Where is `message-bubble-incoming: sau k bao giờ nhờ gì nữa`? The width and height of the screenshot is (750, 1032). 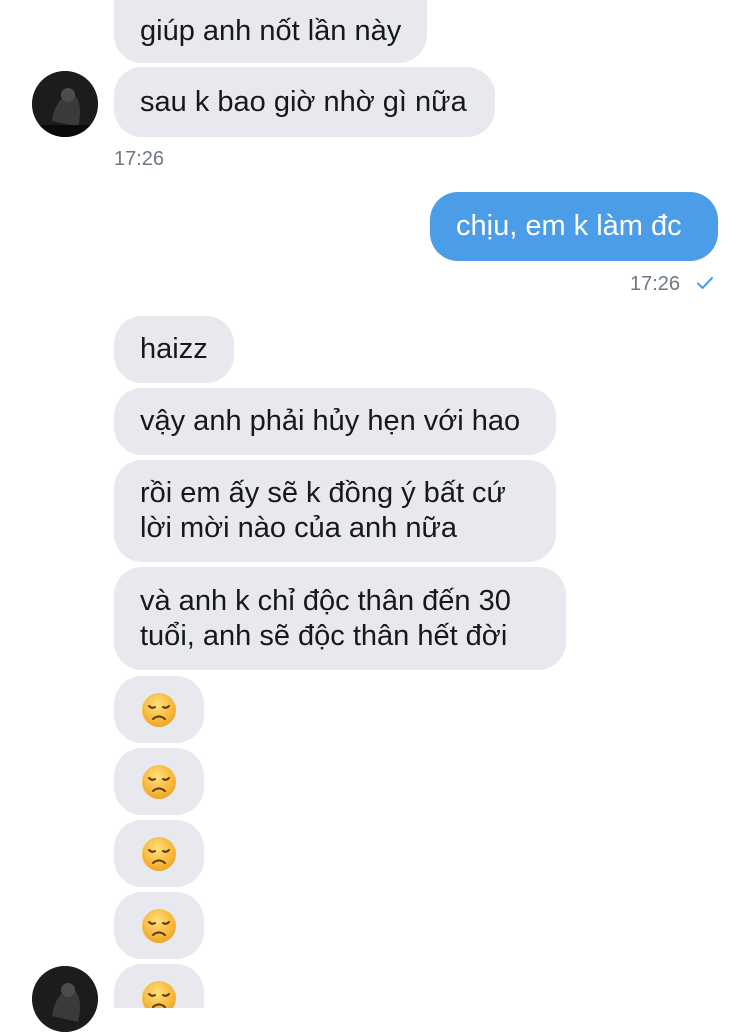
message-bubble-incoming: sau k bao giờ nhờ gì nữa is located at coordinates (304, 102).